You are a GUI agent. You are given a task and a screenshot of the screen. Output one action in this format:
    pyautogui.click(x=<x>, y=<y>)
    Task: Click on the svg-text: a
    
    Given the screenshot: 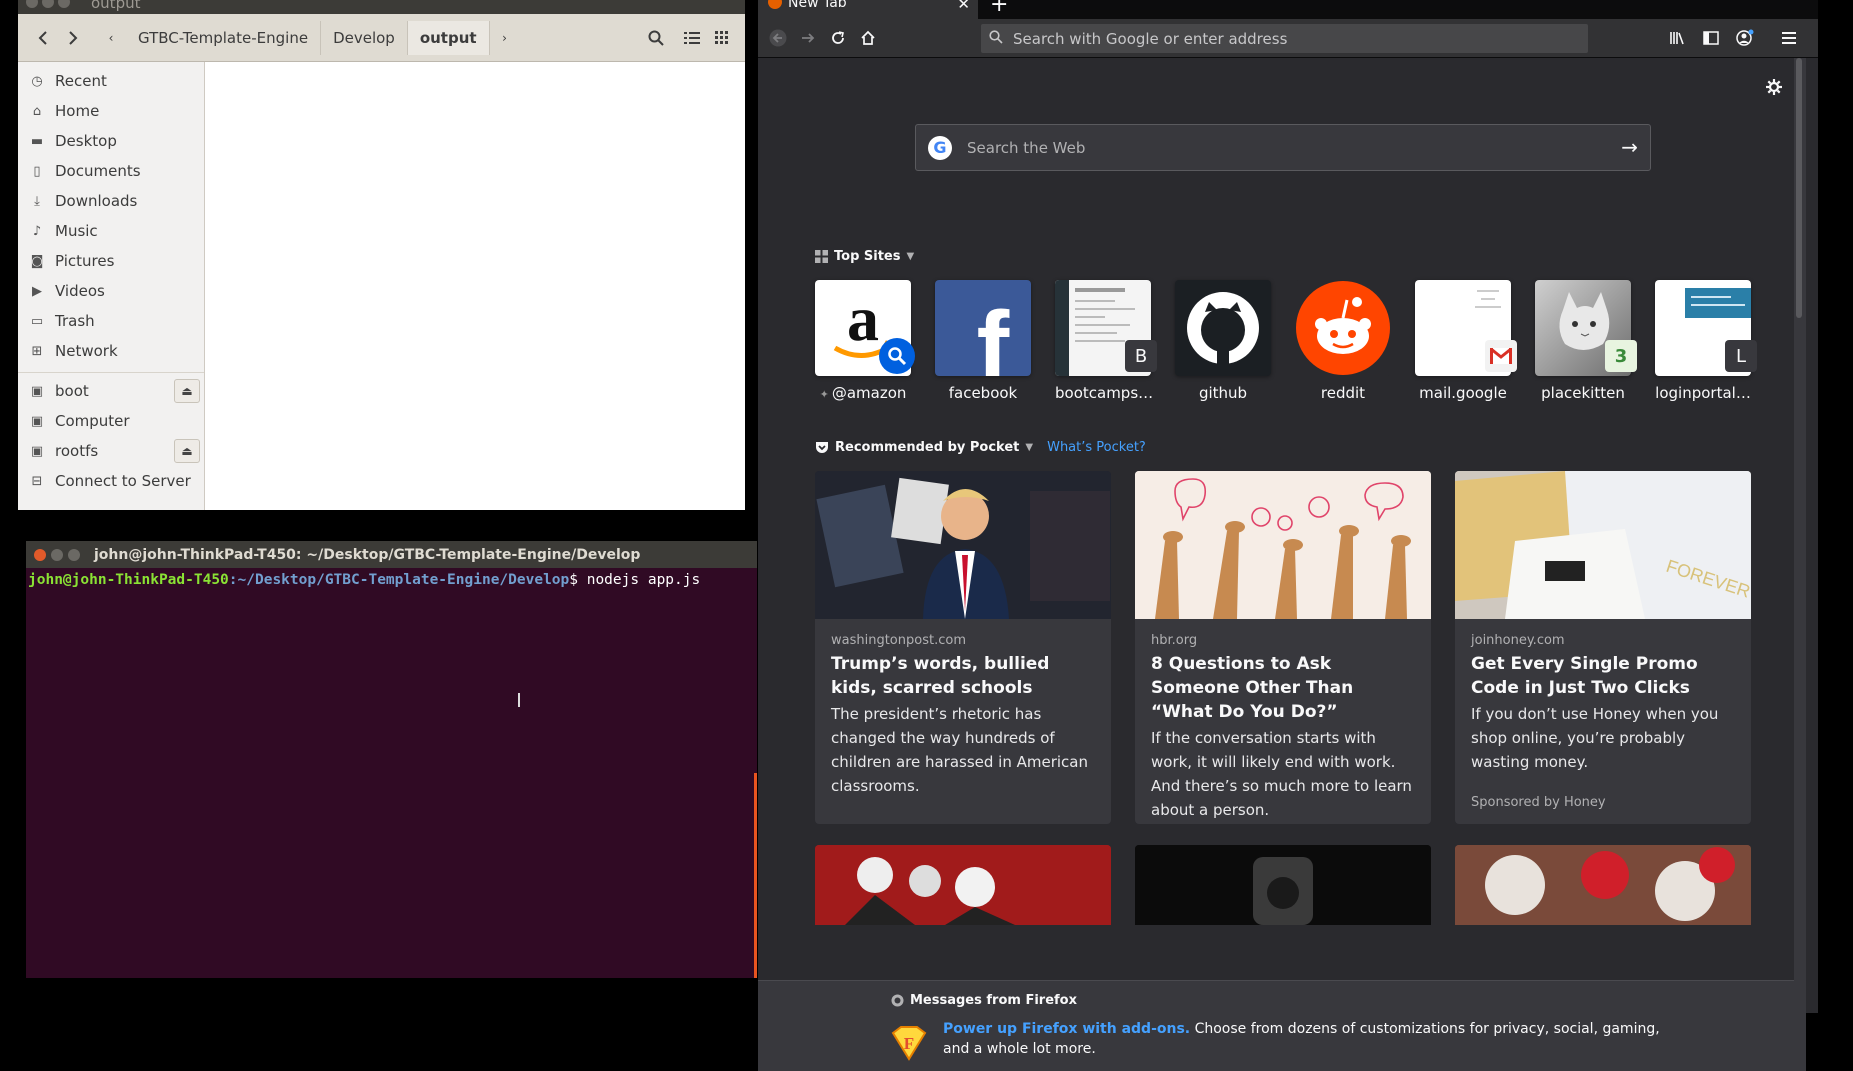 What is the action you would take?
    pyautogui.click(x=863, y=318)
    